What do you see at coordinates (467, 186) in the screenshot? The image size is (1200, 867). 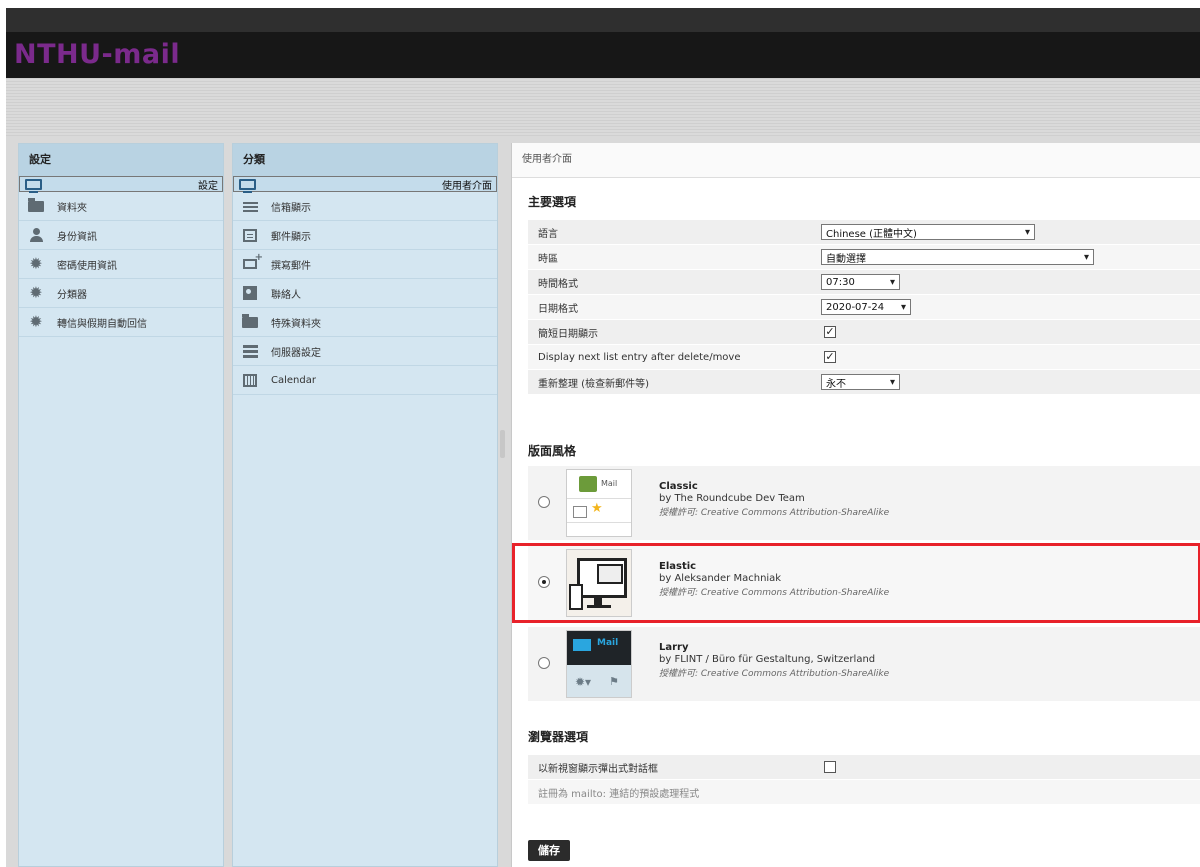 I see `section-item-label: 使用者介面` at bounding box center [467, 186].